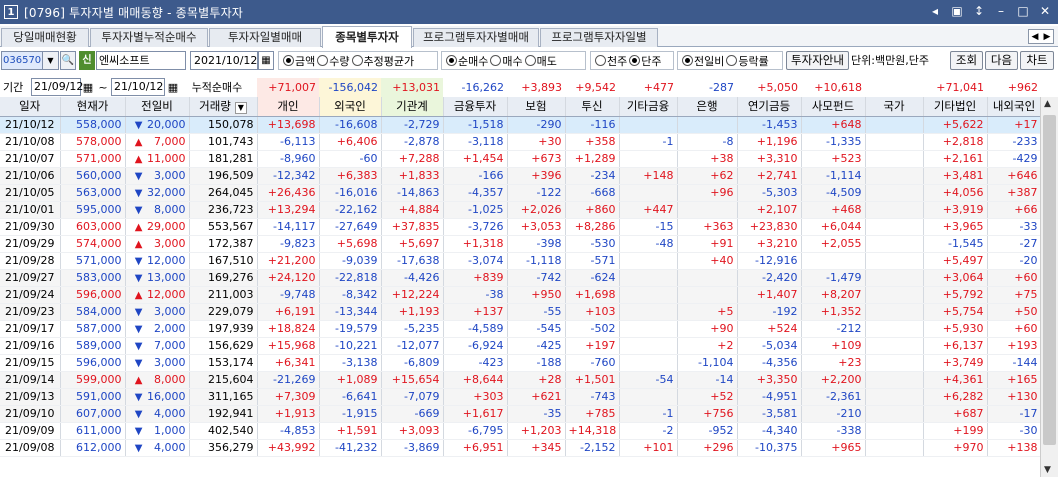 This screenshot has width=1058, height=477. Describe the element at coordinates (93, 261) in the screenshot. I see `price-cell: 571,000` at that location.